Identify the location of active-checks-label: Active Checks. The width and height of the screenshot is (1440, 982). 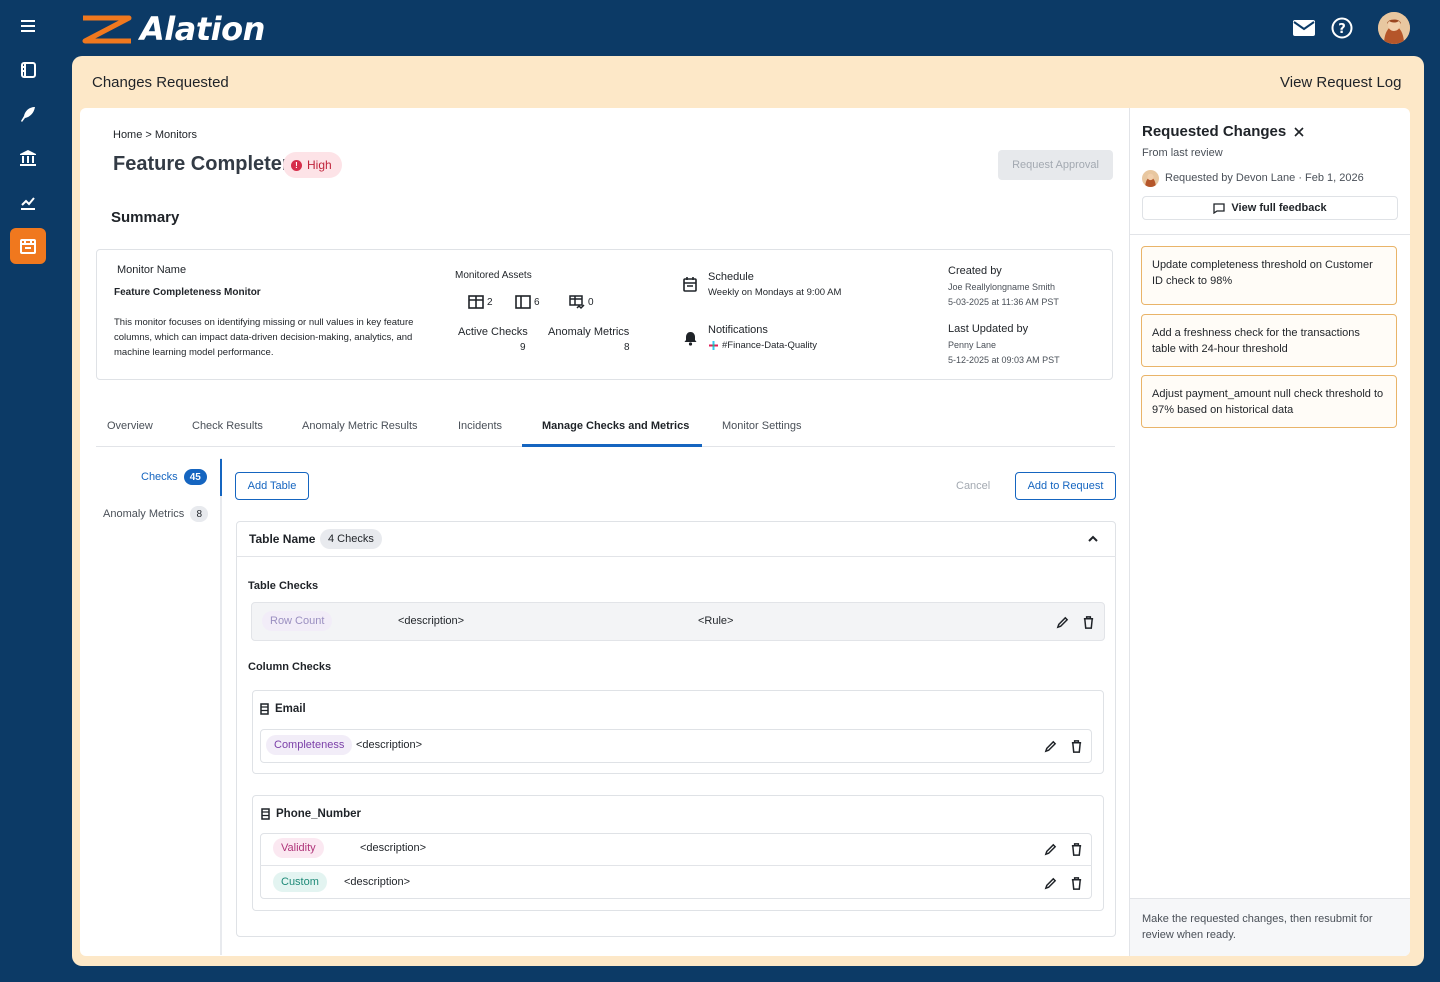
(493, 332).